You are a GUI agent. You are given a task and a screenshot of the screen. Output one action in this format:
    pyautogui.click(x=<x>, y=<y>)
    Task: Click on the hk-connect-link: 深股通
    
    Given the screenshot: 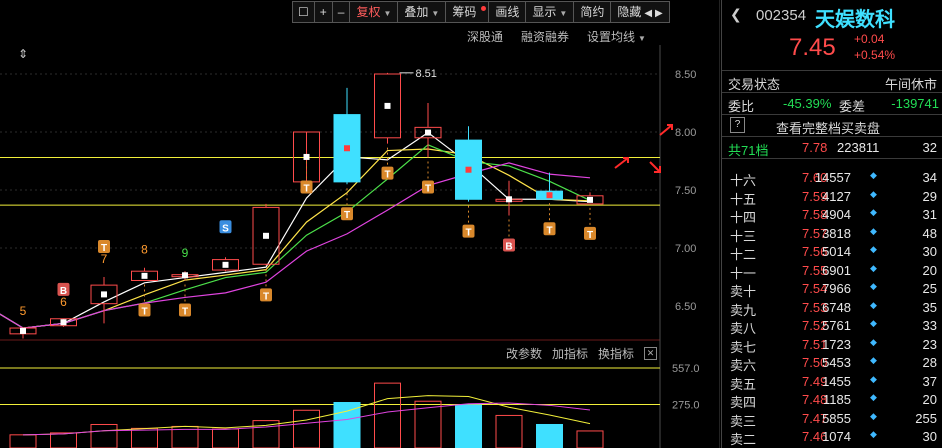 What is the action you would take?
    pyautogui.click(x=485, y=36)
    